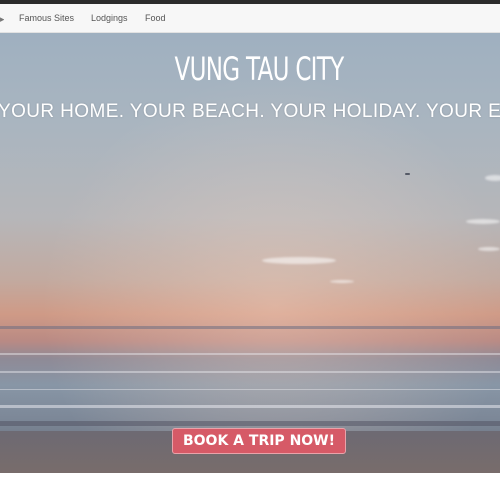  Describe the element at coordinates (46, 18) in the screenshot. I see `nav-link-famous-sites: Famous Sites` at that location.